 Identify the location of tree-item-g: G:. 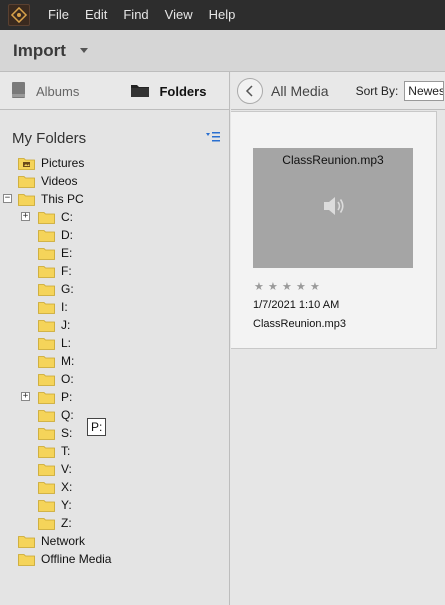
(114, 289).